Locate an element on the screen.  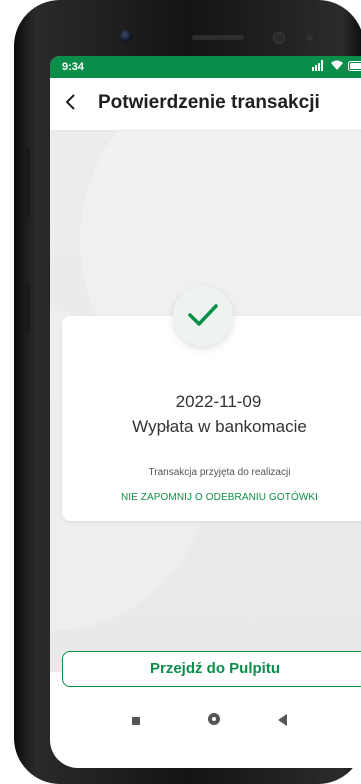
chevron-left-icon is located at coordinates (74, 104).